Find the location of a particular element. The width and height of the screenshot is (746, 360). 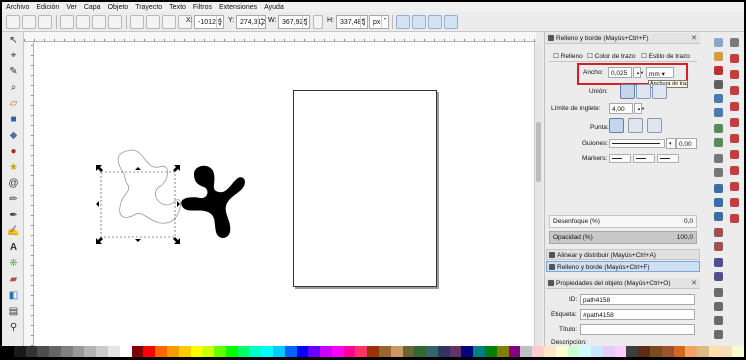

fill-stroke-icon is located at coordinates (718, 292).